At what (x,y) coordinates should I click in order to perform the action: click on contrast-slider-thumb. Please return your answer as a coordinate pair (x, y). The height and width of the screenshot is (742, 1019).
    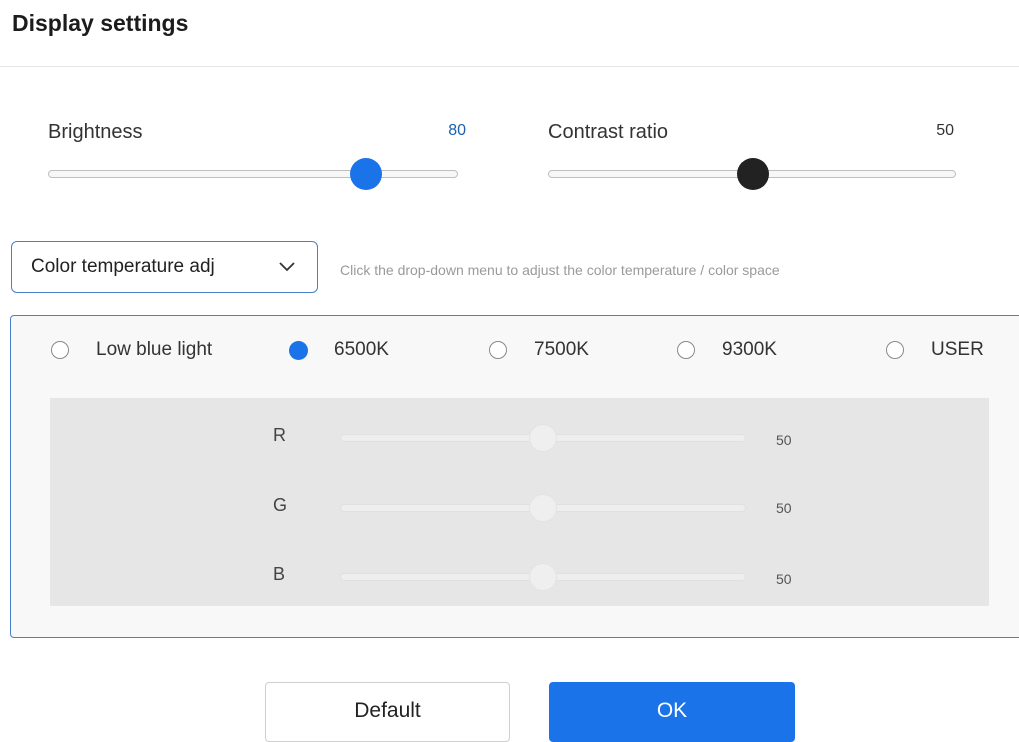
    Looking at the image, I should click on (753, 174).